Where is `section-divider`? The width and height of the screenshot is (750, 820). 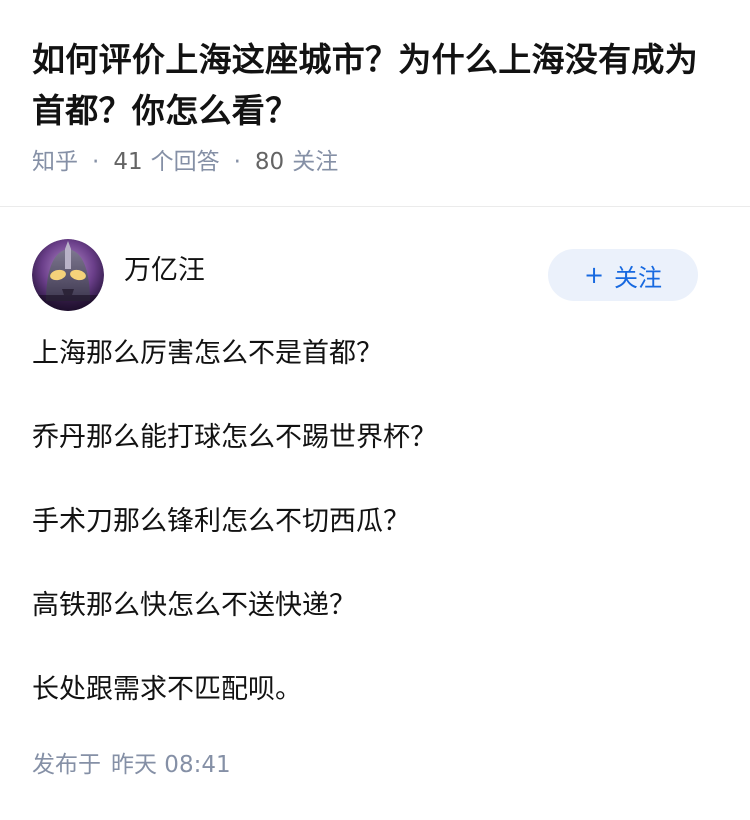
section-divider is located at coordinates (375, 206).